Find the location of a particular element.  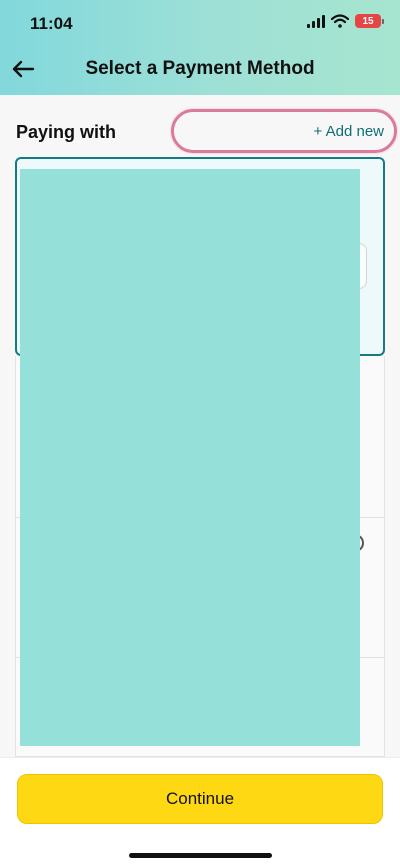

page-title: Select a Payment Method is located at coordinates (200, 68).